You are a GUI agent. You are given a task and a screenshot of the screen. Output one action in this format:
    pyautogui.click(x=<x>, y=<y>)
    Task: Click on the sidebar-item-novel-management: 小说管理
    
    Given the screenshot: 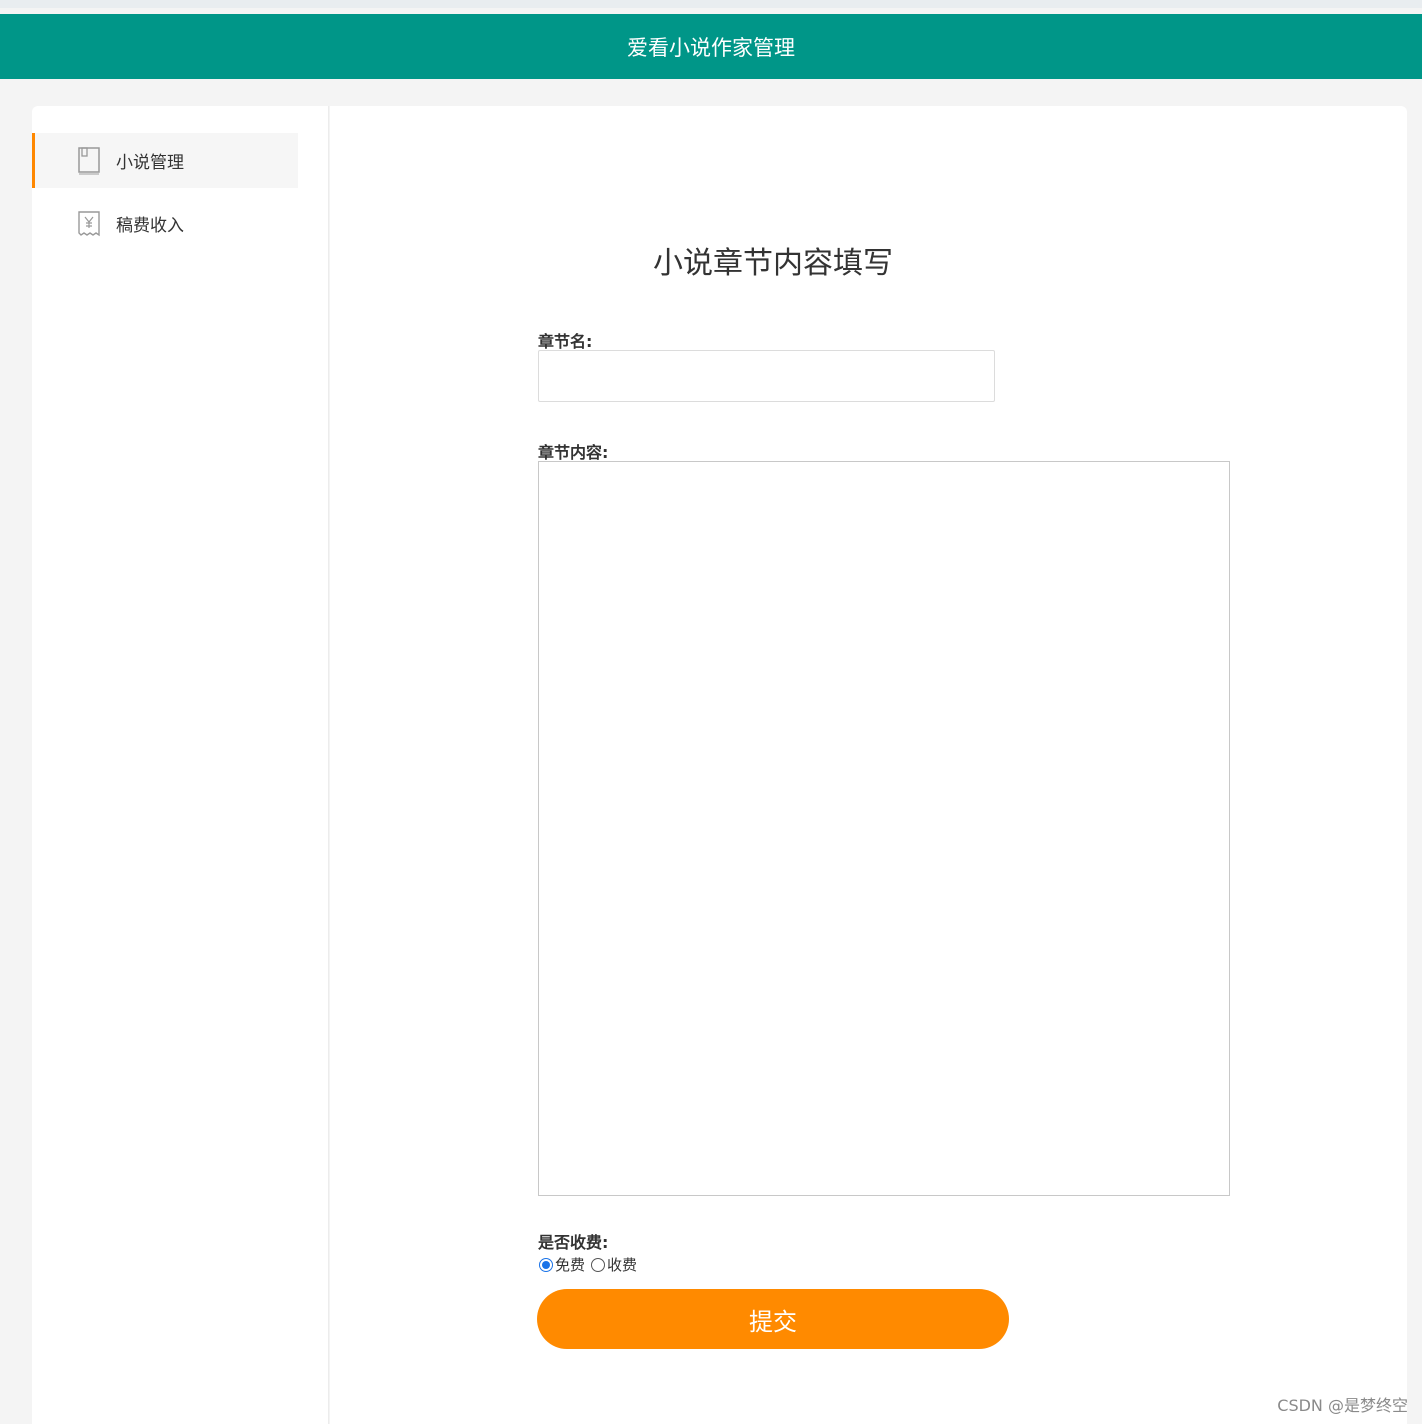 What is the action you would take?
    pyautogui.click(x=165, y=160)
    